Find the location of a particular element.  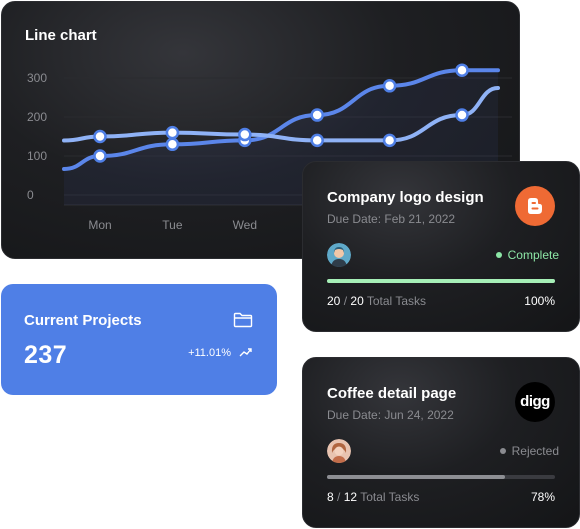

status-text: Rejected is located at coordinates (535, 451).